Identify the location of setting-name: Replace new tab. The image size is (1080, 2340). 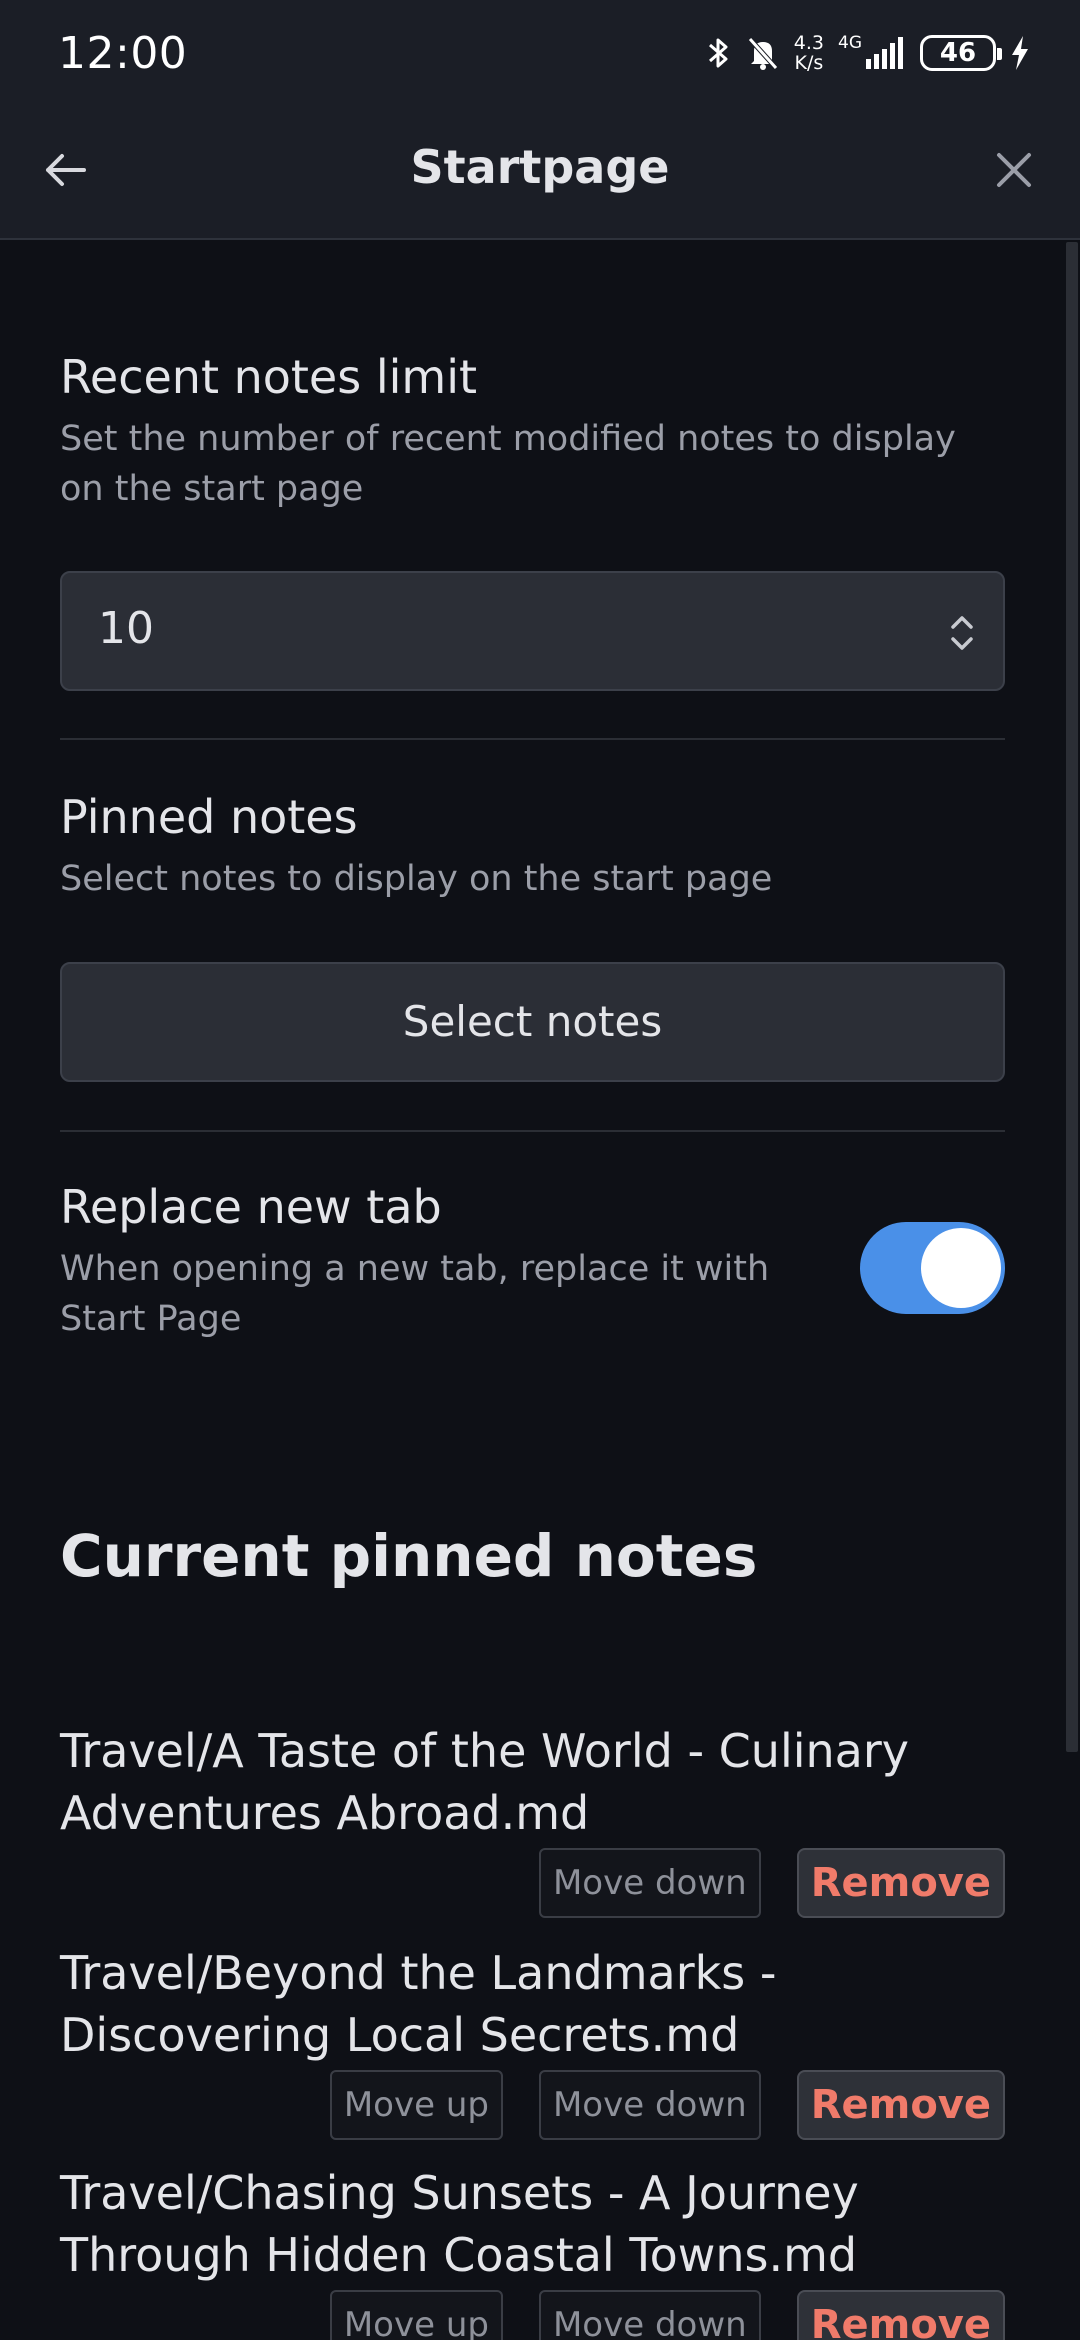
(251, 1207).